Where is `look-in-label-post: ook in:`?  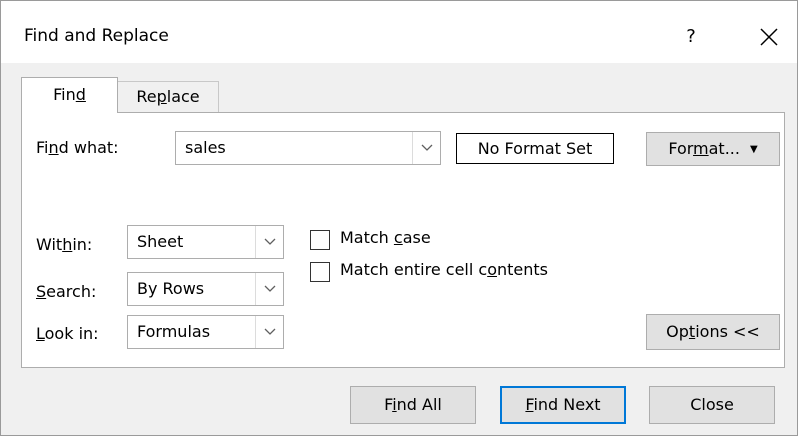 look-in-label-post: ook in: is located at coordinates (71, 333).